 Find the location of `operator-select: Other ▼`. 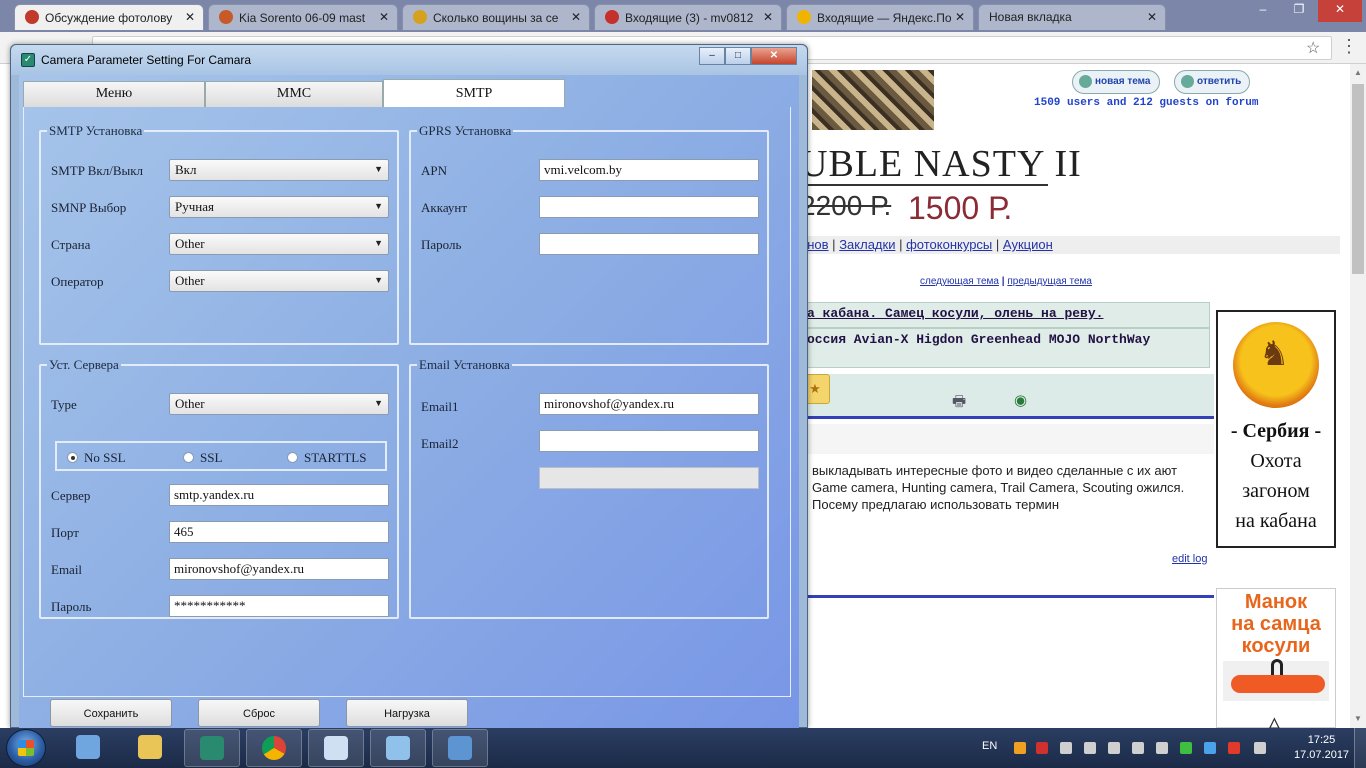

operator-select: Other ▼ is located at coordinates (279, 281).